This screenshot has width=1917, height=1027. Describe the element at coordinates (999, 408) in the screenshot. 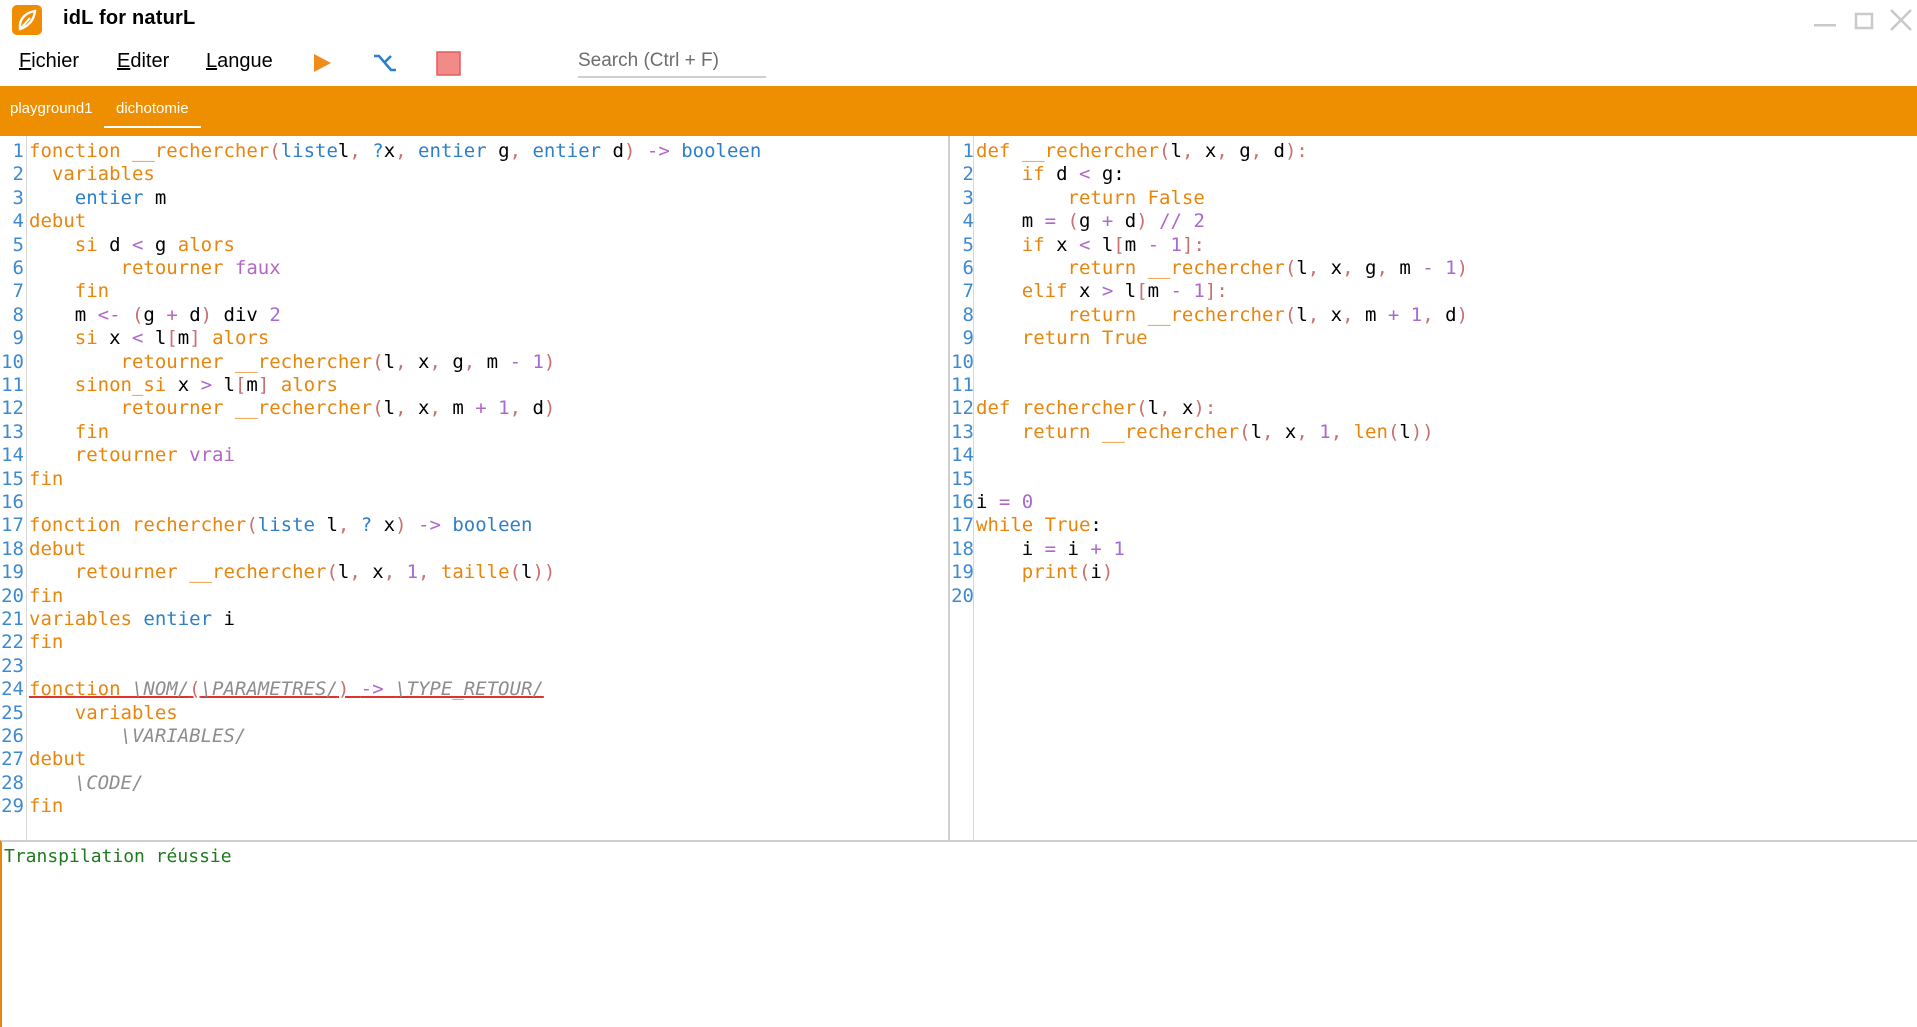

I see `code-token: def` at that location.